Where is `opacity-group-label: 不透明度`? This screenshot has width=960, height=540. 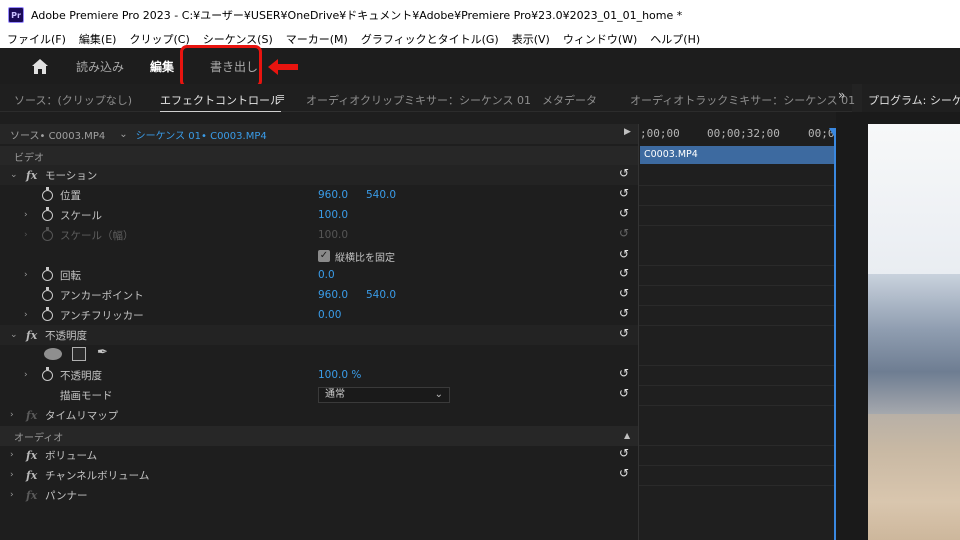 opacity-group-label: 不透明度 is located at coordinates (66, 335).